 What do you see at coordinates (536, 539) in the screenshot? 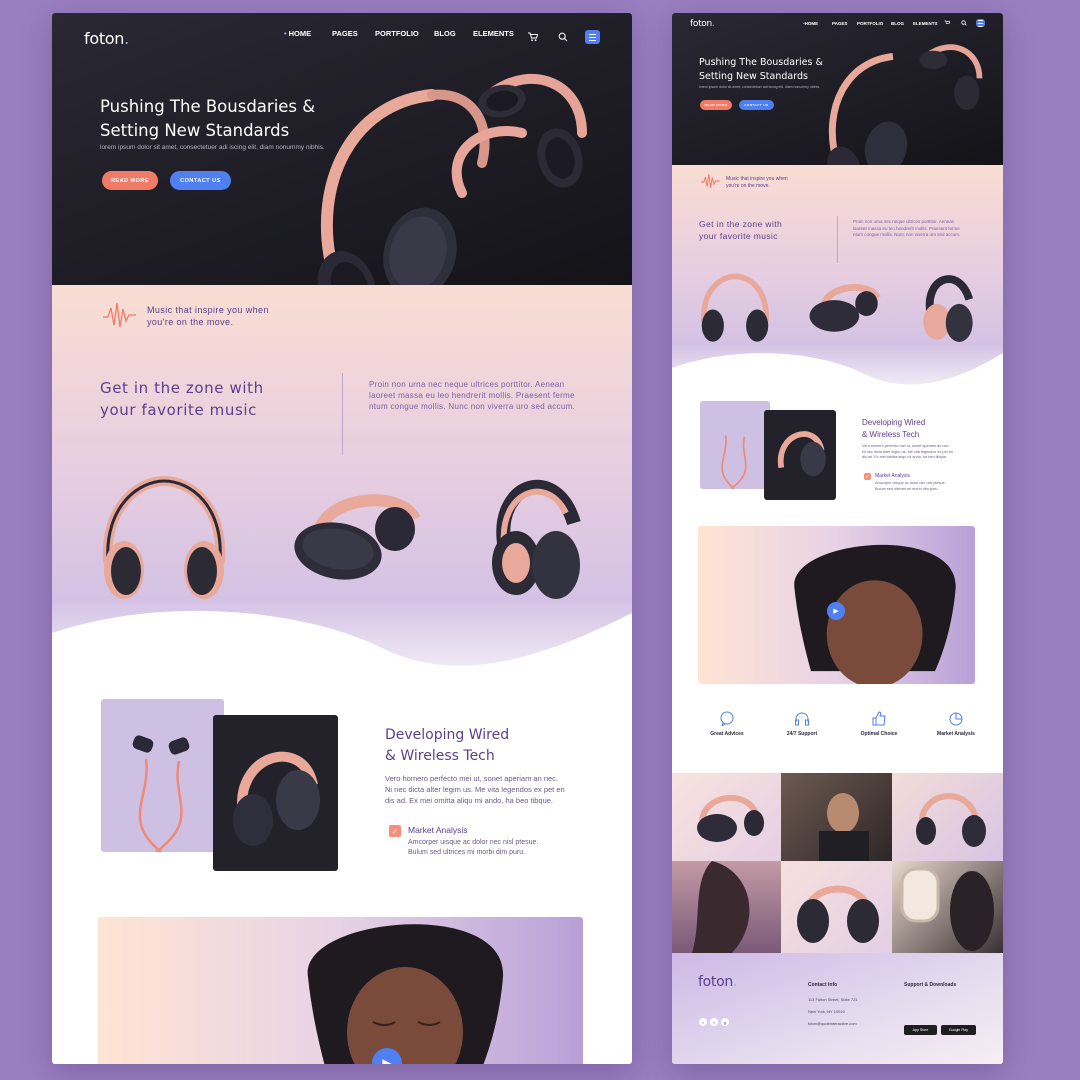
I see `product-headphones-angle` at bounding box center [536, 539].